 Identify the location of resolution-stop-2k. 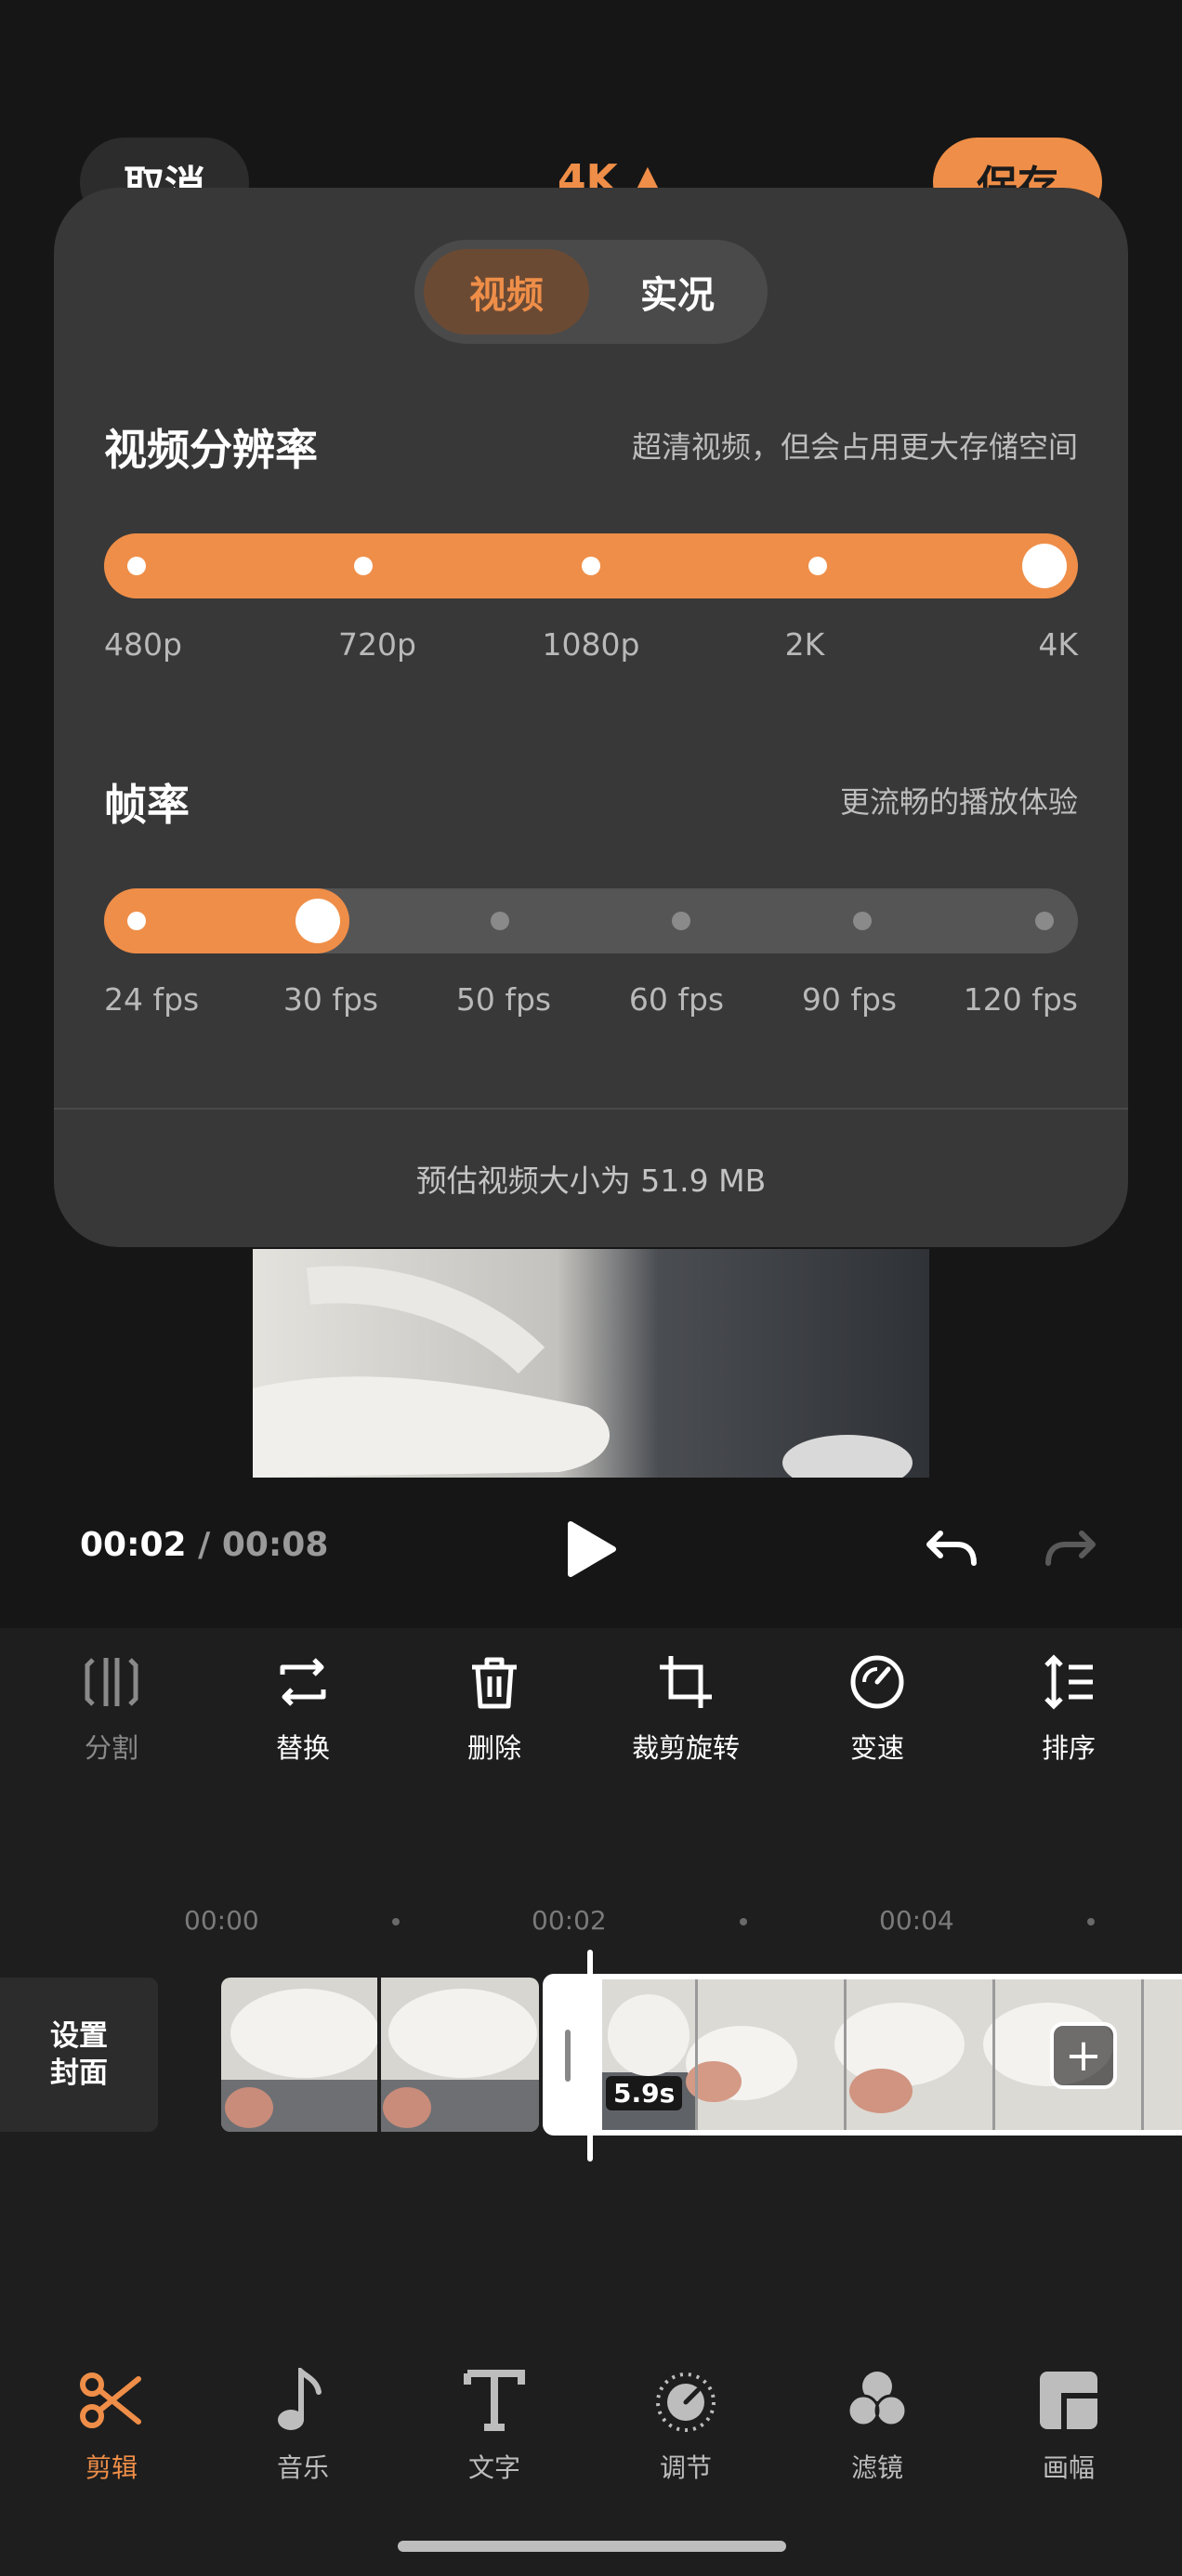
(817, 566).